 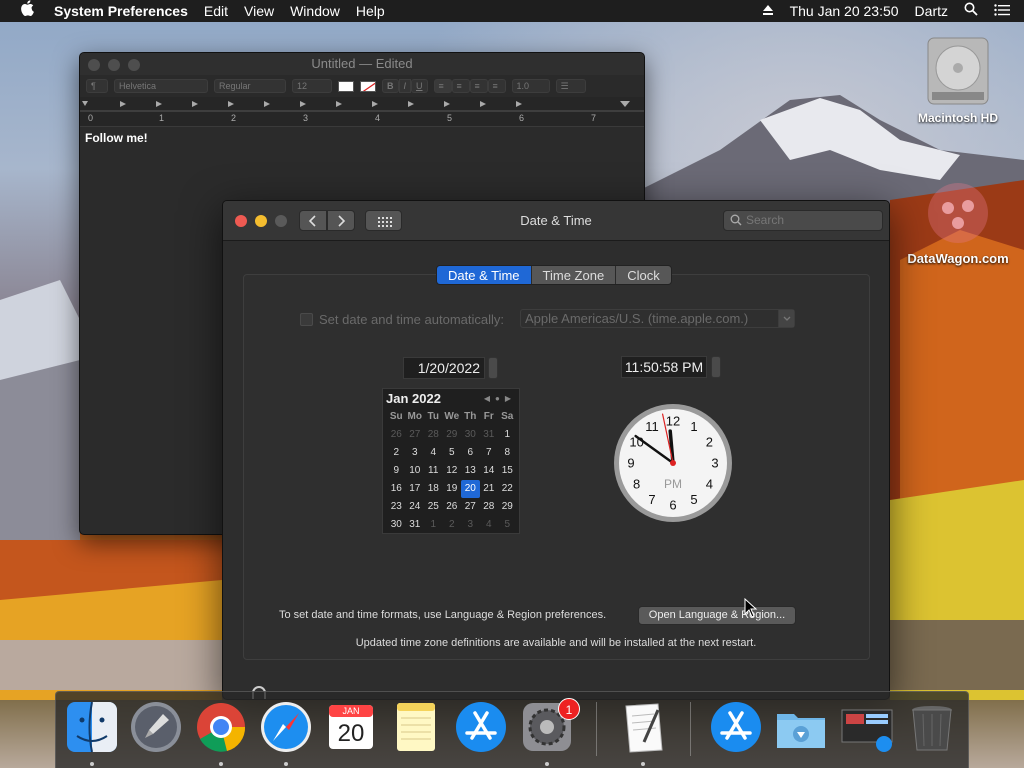 What do you see at coordinates (221, 727) in the screenshot?
I see `dock-chrome` at bounding box center [221, 727].